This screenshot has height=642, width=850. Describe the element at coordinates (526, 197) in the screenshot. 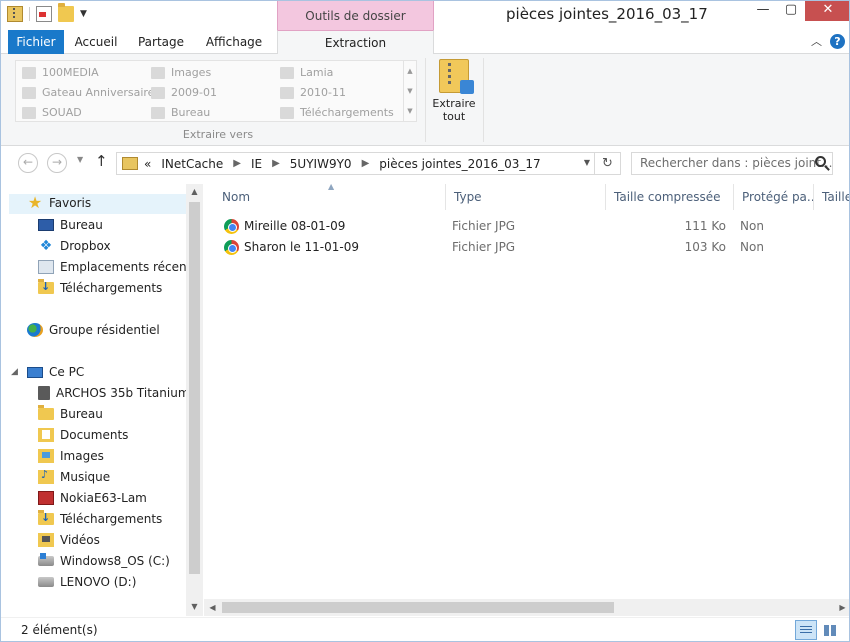

I see `column-header-type: Type` at that location.